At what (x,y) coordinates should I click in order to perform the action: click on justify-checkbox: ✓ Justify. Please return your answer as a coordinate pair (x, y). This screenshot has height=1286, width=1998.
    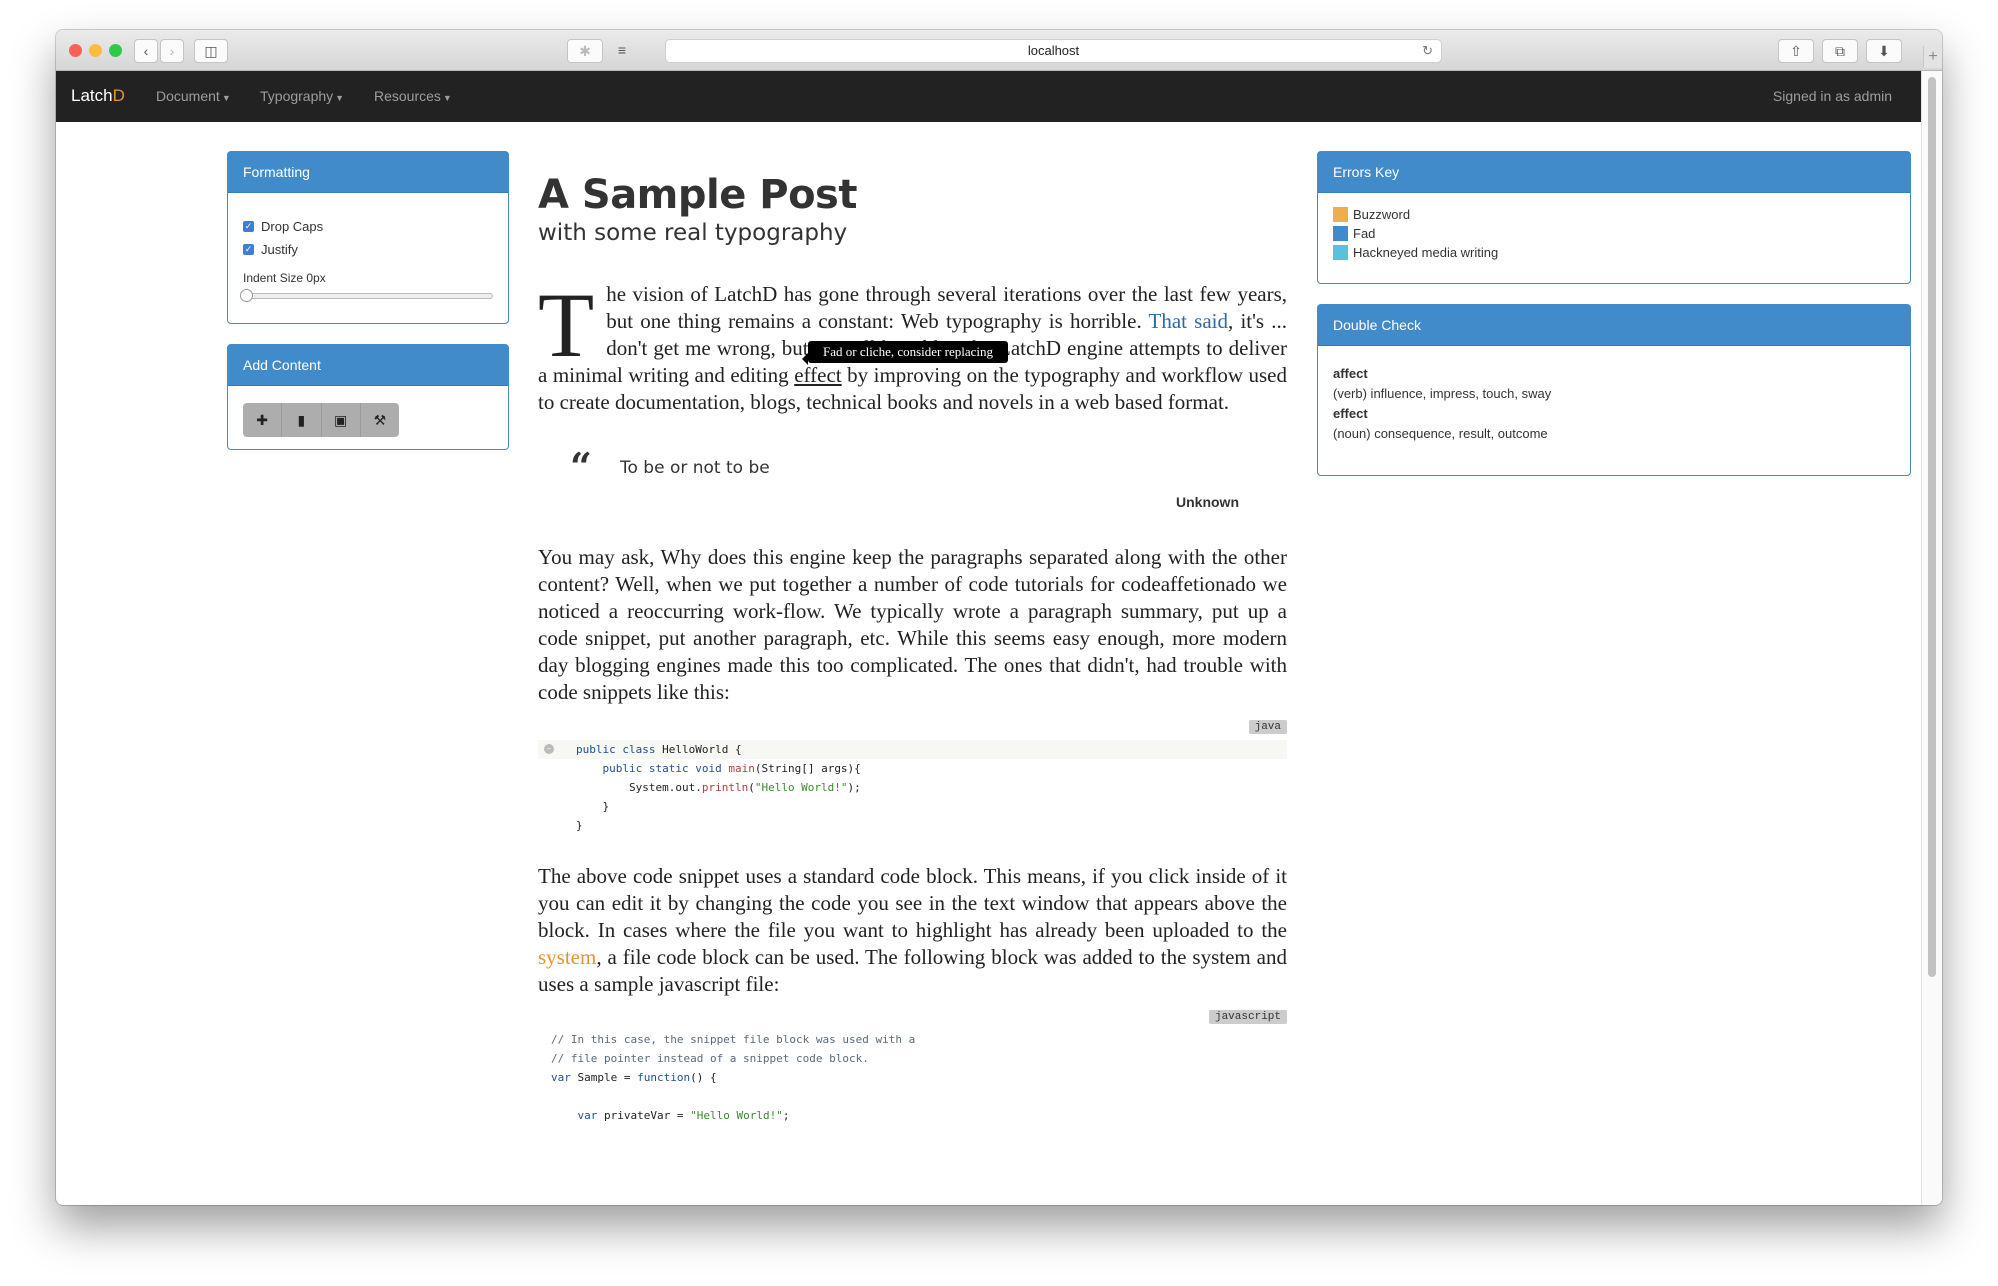
    Looking at the image, I should click on (368, 249).